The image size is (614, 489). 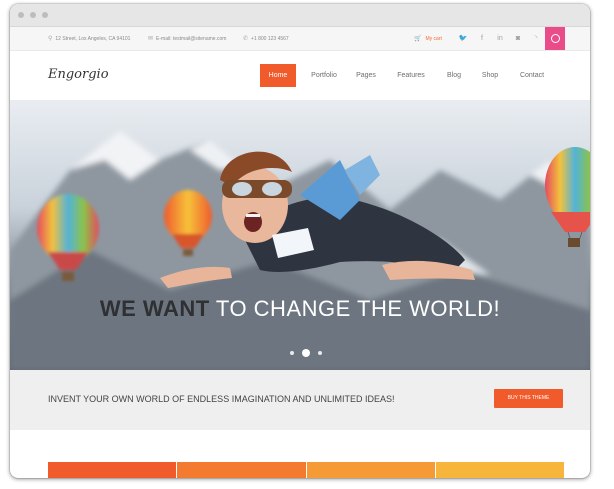 I want to click on address-text: 12 Street, Los Angeles, CA 94101, so click(x=93, y=38).